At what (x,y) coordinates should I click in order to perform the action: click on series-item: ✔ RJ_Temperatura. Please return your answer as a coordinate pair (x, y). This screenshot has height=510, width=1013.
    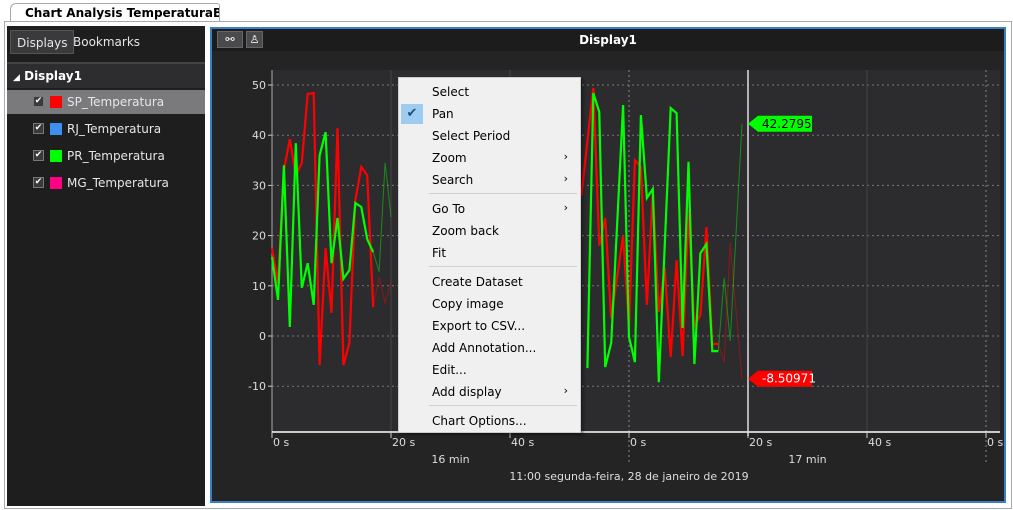
    Looking at the image, I should click on (106, 129).